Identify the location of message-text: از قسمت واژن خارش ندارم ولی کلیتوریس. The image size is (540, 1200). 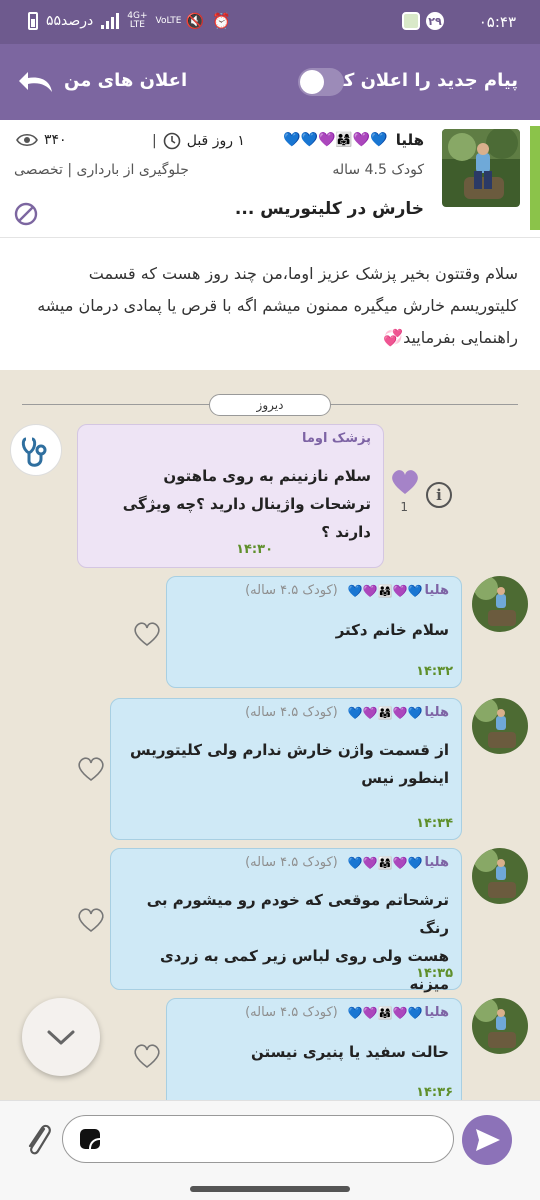
(289, 750).